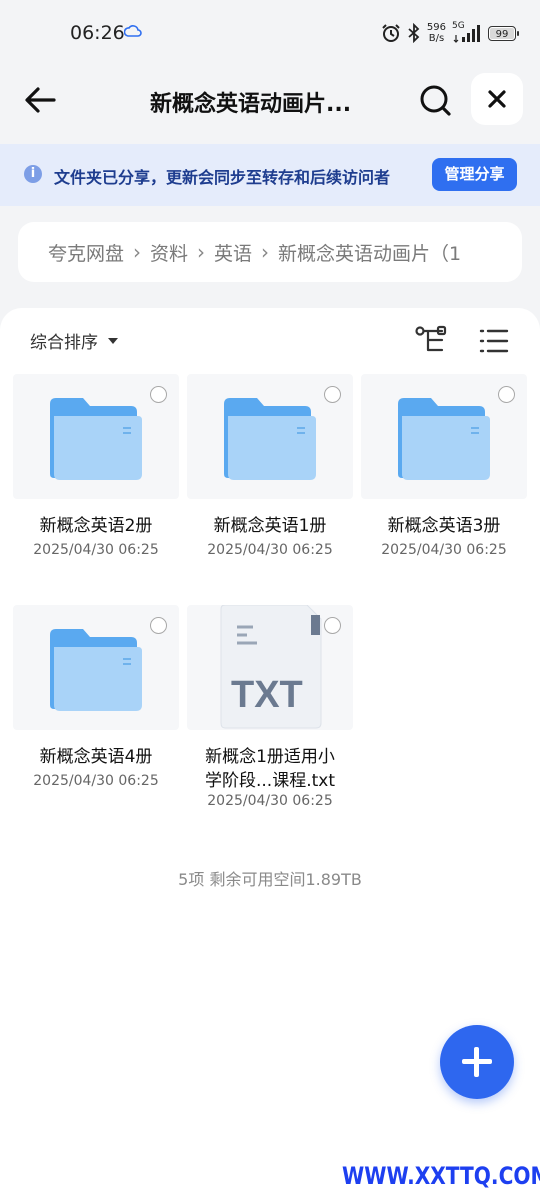 The width and height of the screenshot is (540, 1200). I want to click on status-time: 06:26, so click(97, 33).